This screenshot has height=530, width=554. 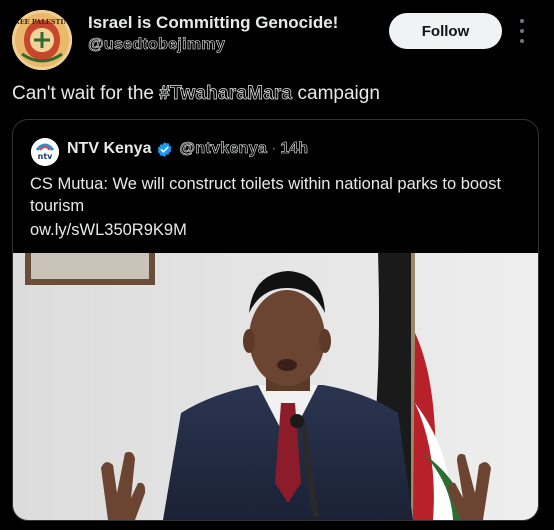 I want to click on quote-timestamp: 14h, so click(x=294, y=149).